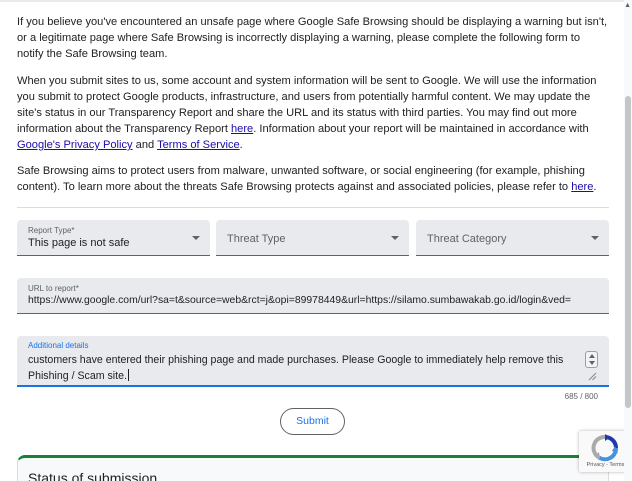 The image size is (632, 481). I want to click on report-type-value: This page is not safe, so click(79, 243).